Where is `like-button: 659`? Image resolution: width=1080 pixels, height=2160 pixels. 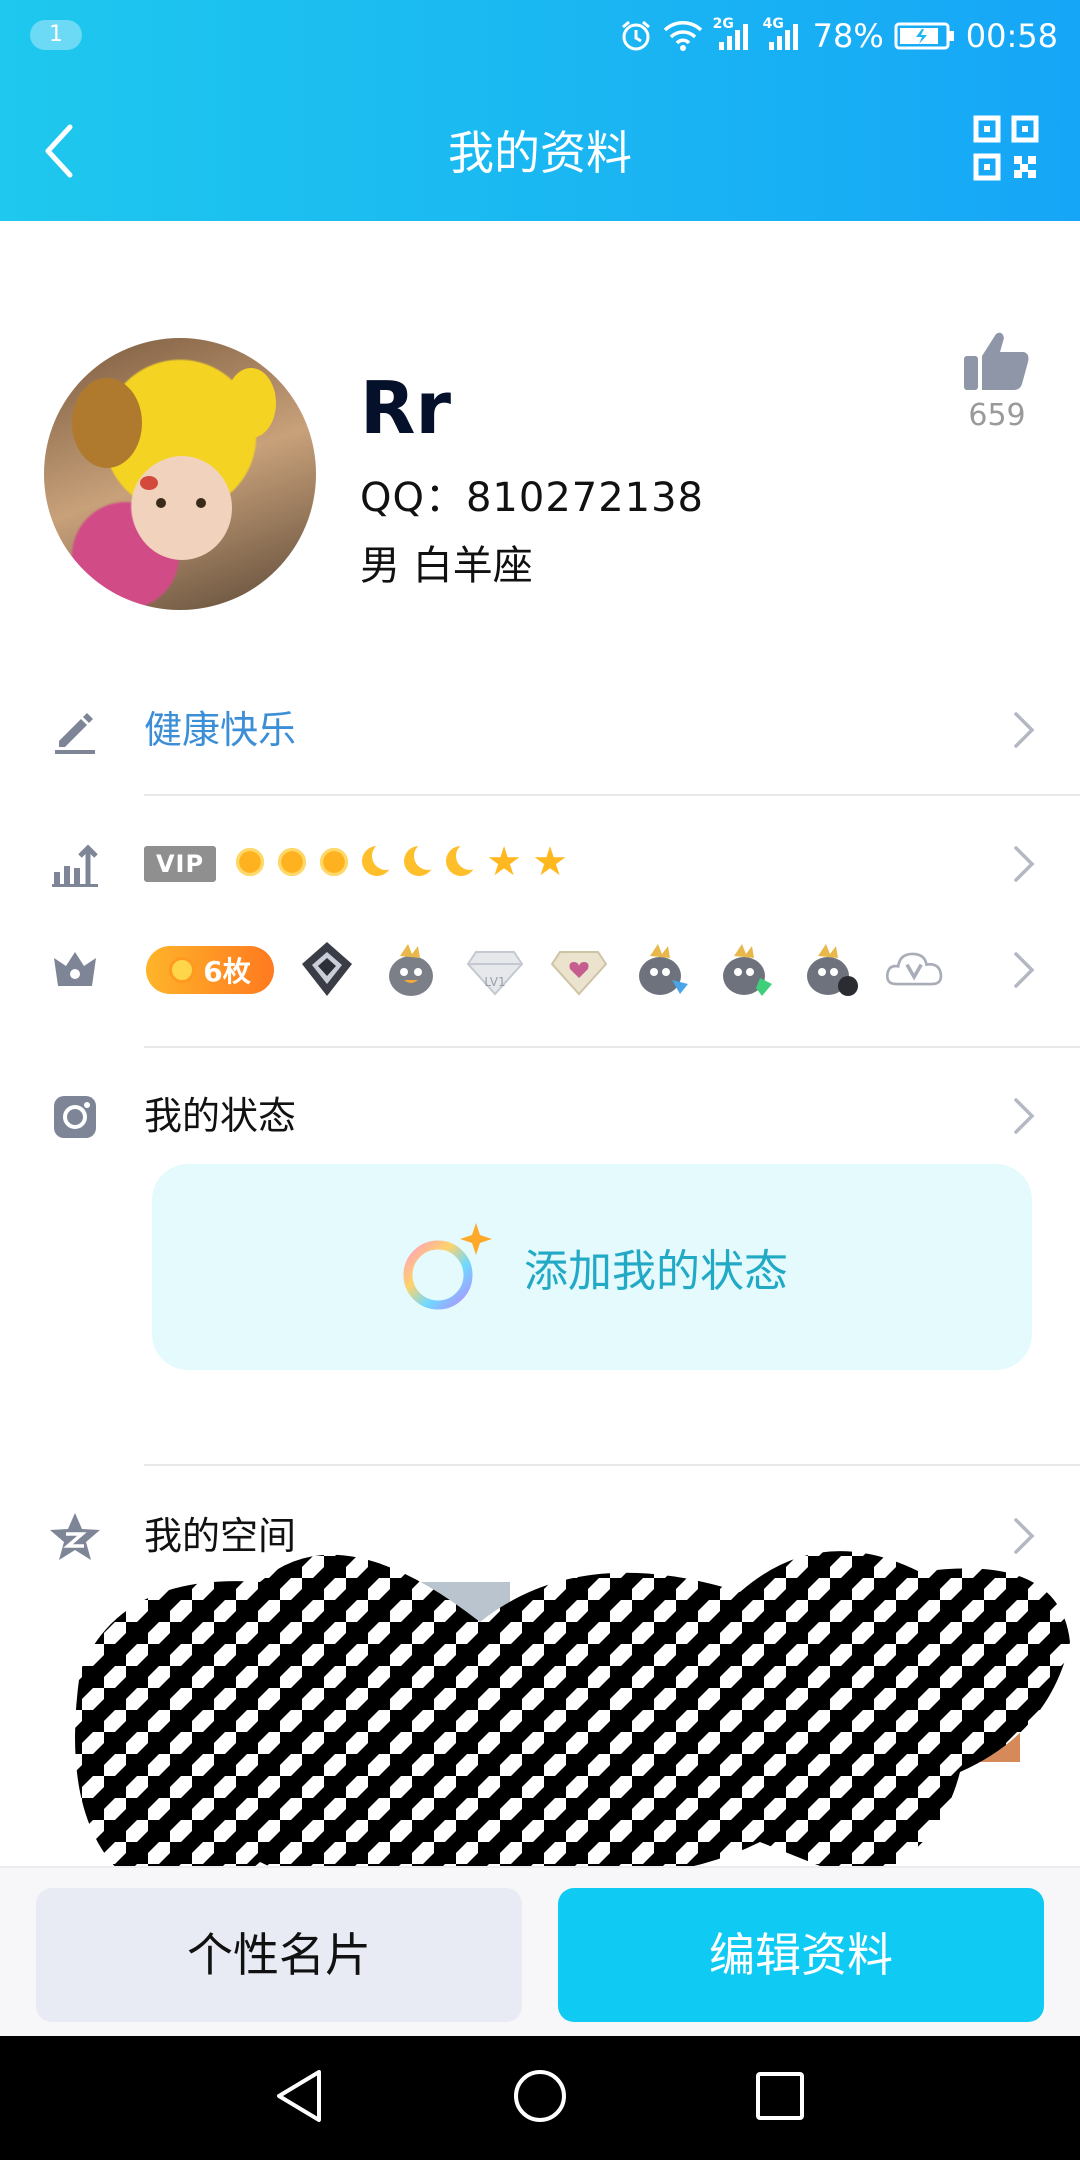 like-button: 659 is located at coordinates (997, 383).